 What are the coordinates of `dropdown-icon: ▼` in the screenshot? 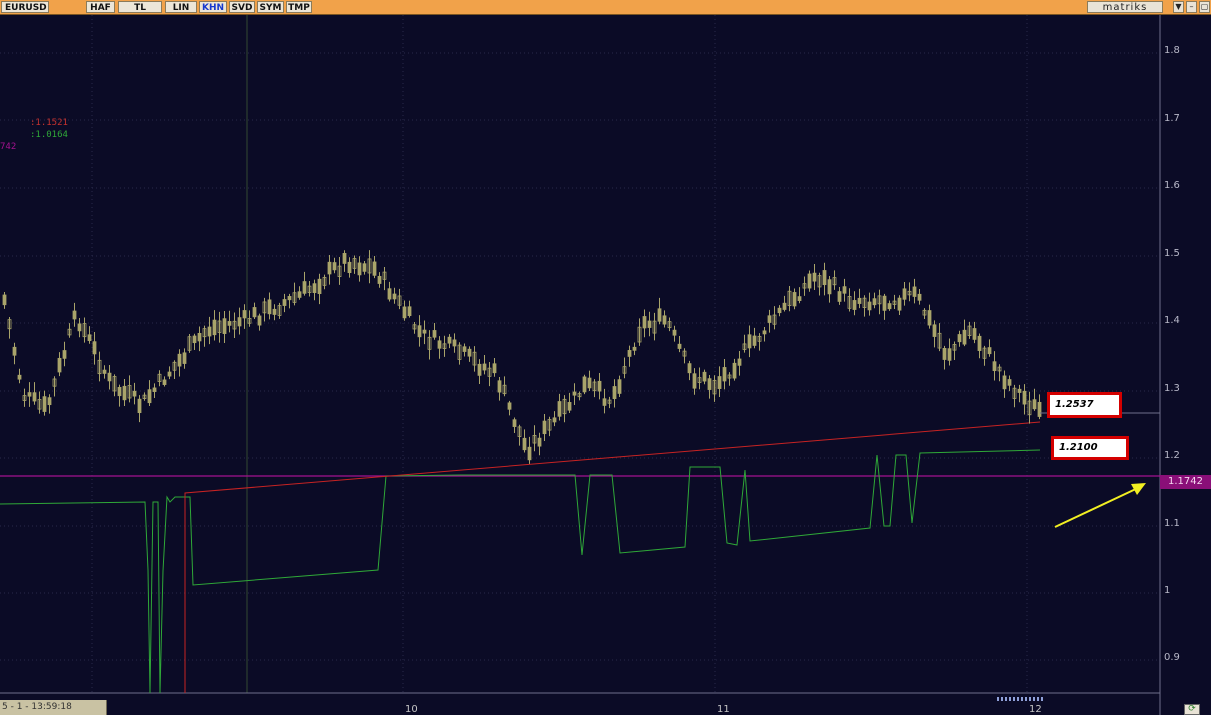 It's located at (1178, 7).